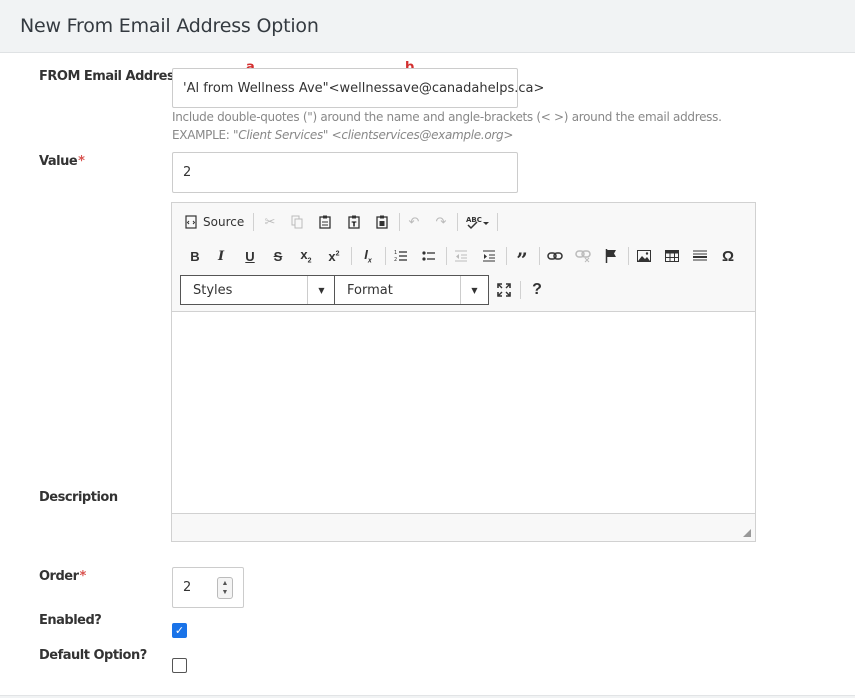 The height and width of the screenshot is (698, 855). I want to click on stepper-arrows: ▲ ▼, so click(225, 588).